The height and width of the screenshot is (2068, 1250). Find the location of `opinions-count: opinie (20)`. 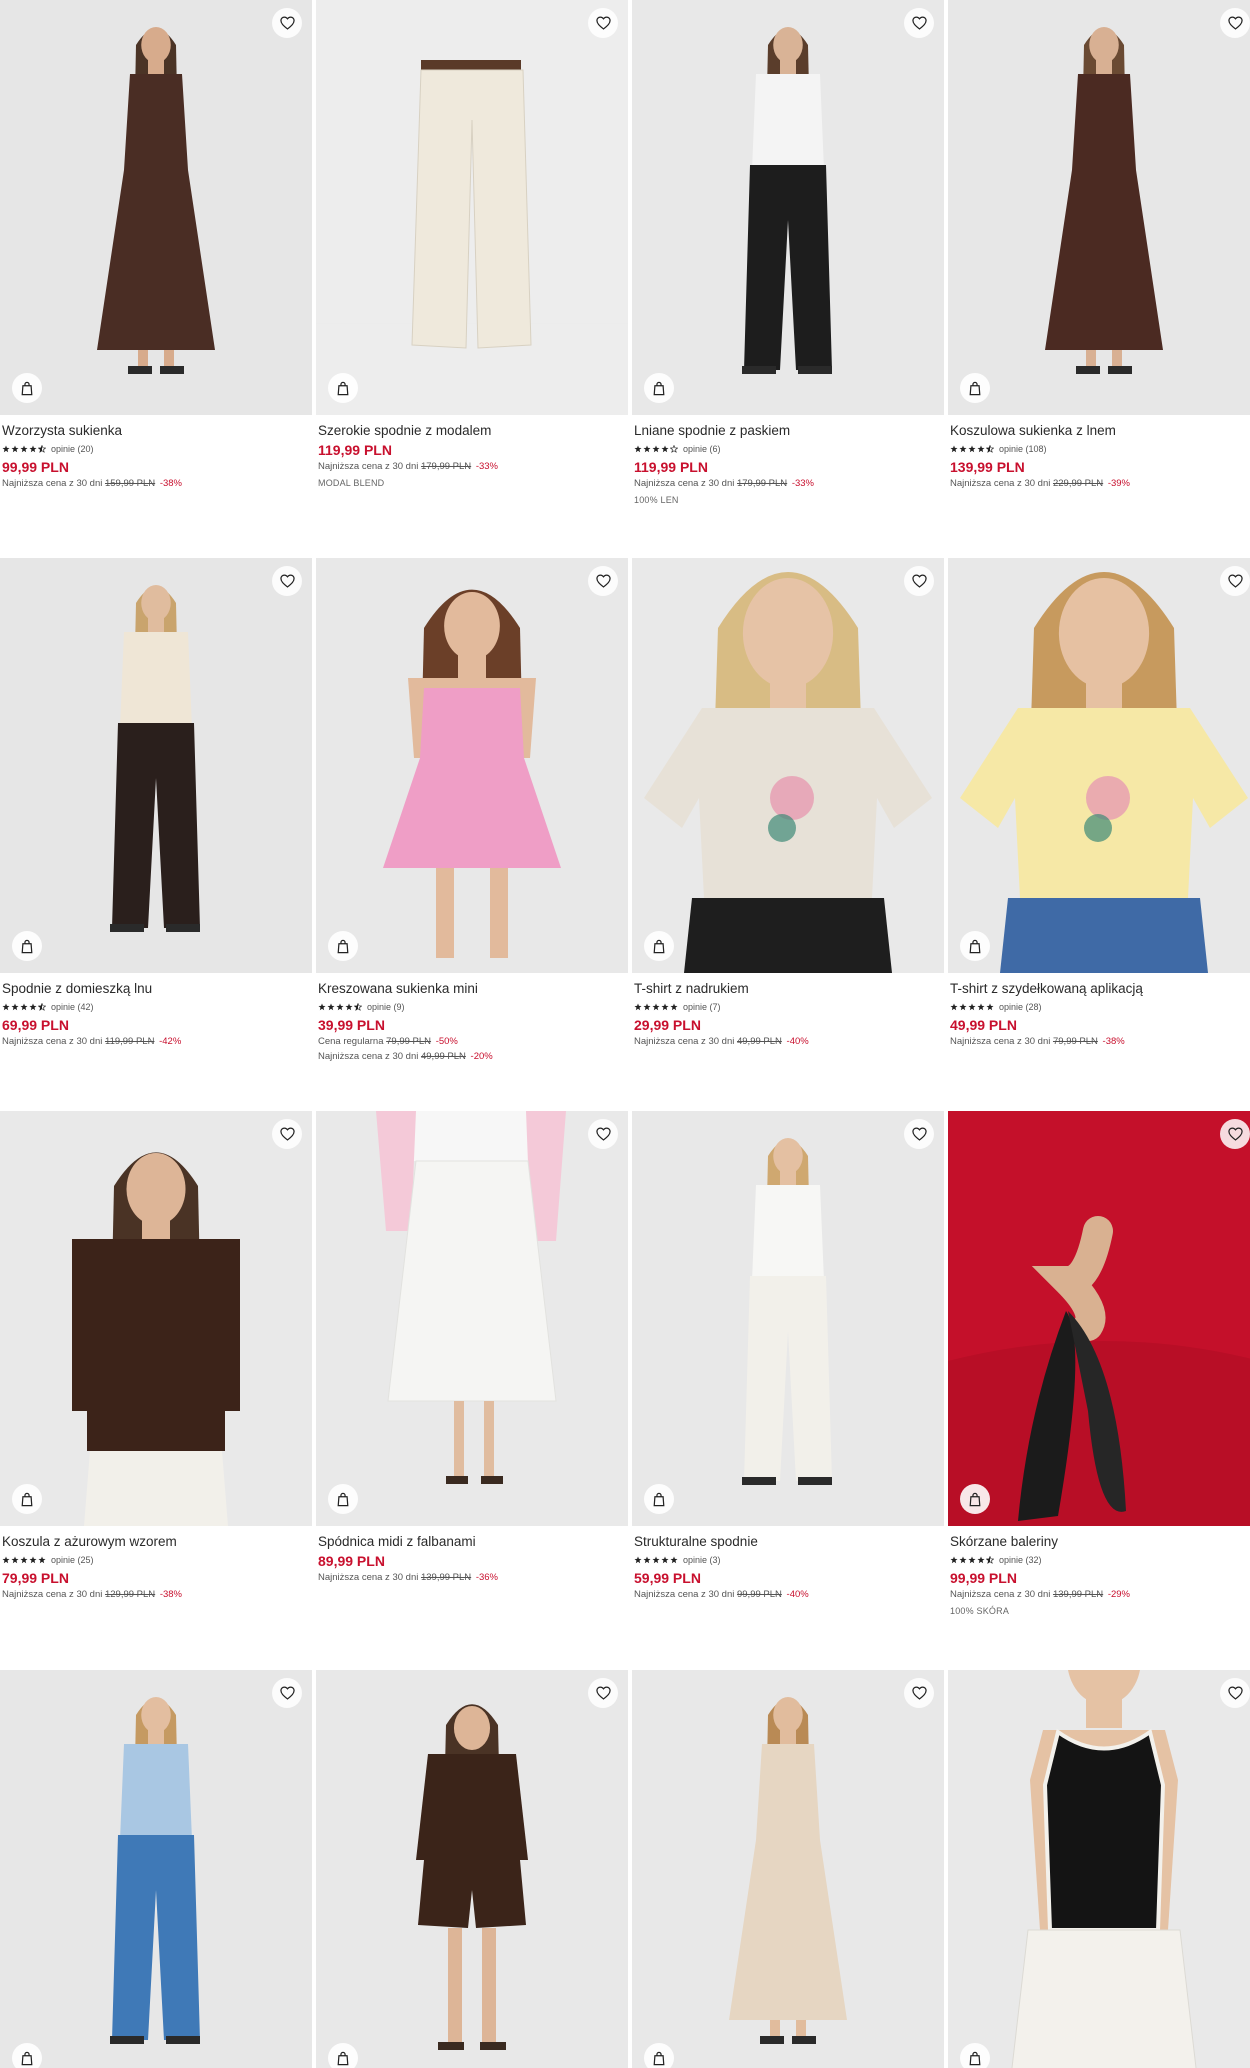

opinions-count: opinie (20) is located at coordinates (72, 449).